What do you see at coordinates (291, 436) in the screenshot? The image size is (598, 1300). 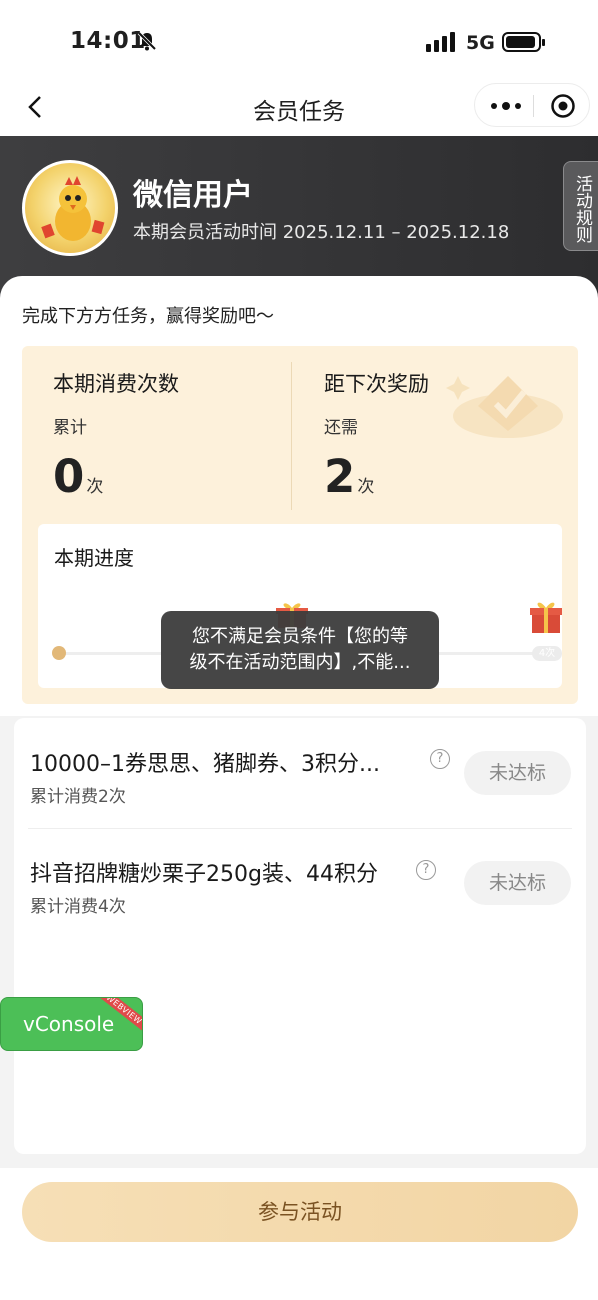 I see `stats-divider` at bounding box center [291, 436].